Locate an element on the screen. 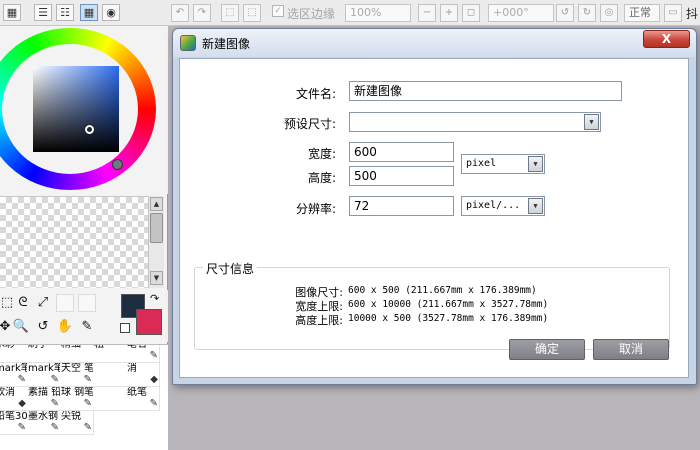 The width and height of the screenshot is (700, 450). magic-wand-icon: ⤢ is located at coordinates (43, 303).